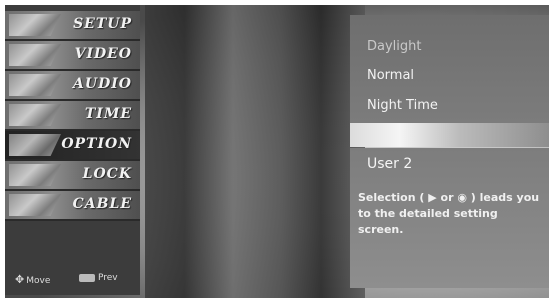 The width and height of the screenshot is (549, 298). What do you see at coordinates (72, 56) in the screenshot?
I see `menu-item-video: VIDEO` at bounding box center [72, 56].